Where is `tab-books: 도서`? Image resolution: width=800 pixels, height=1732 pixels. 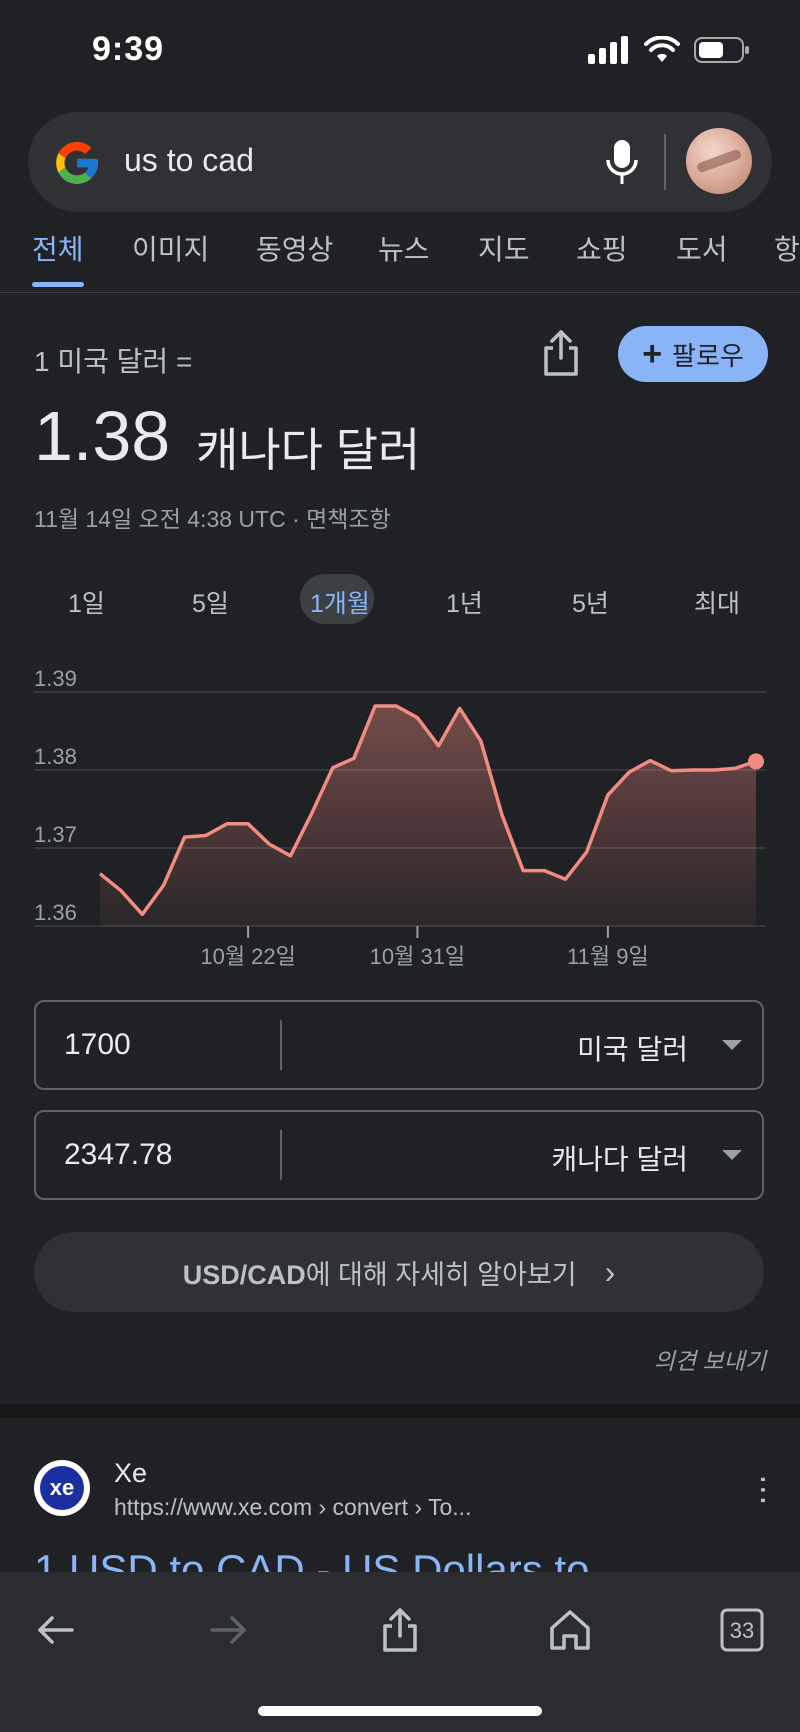 tab-books: 도서 is located at coordinates (702, 248).